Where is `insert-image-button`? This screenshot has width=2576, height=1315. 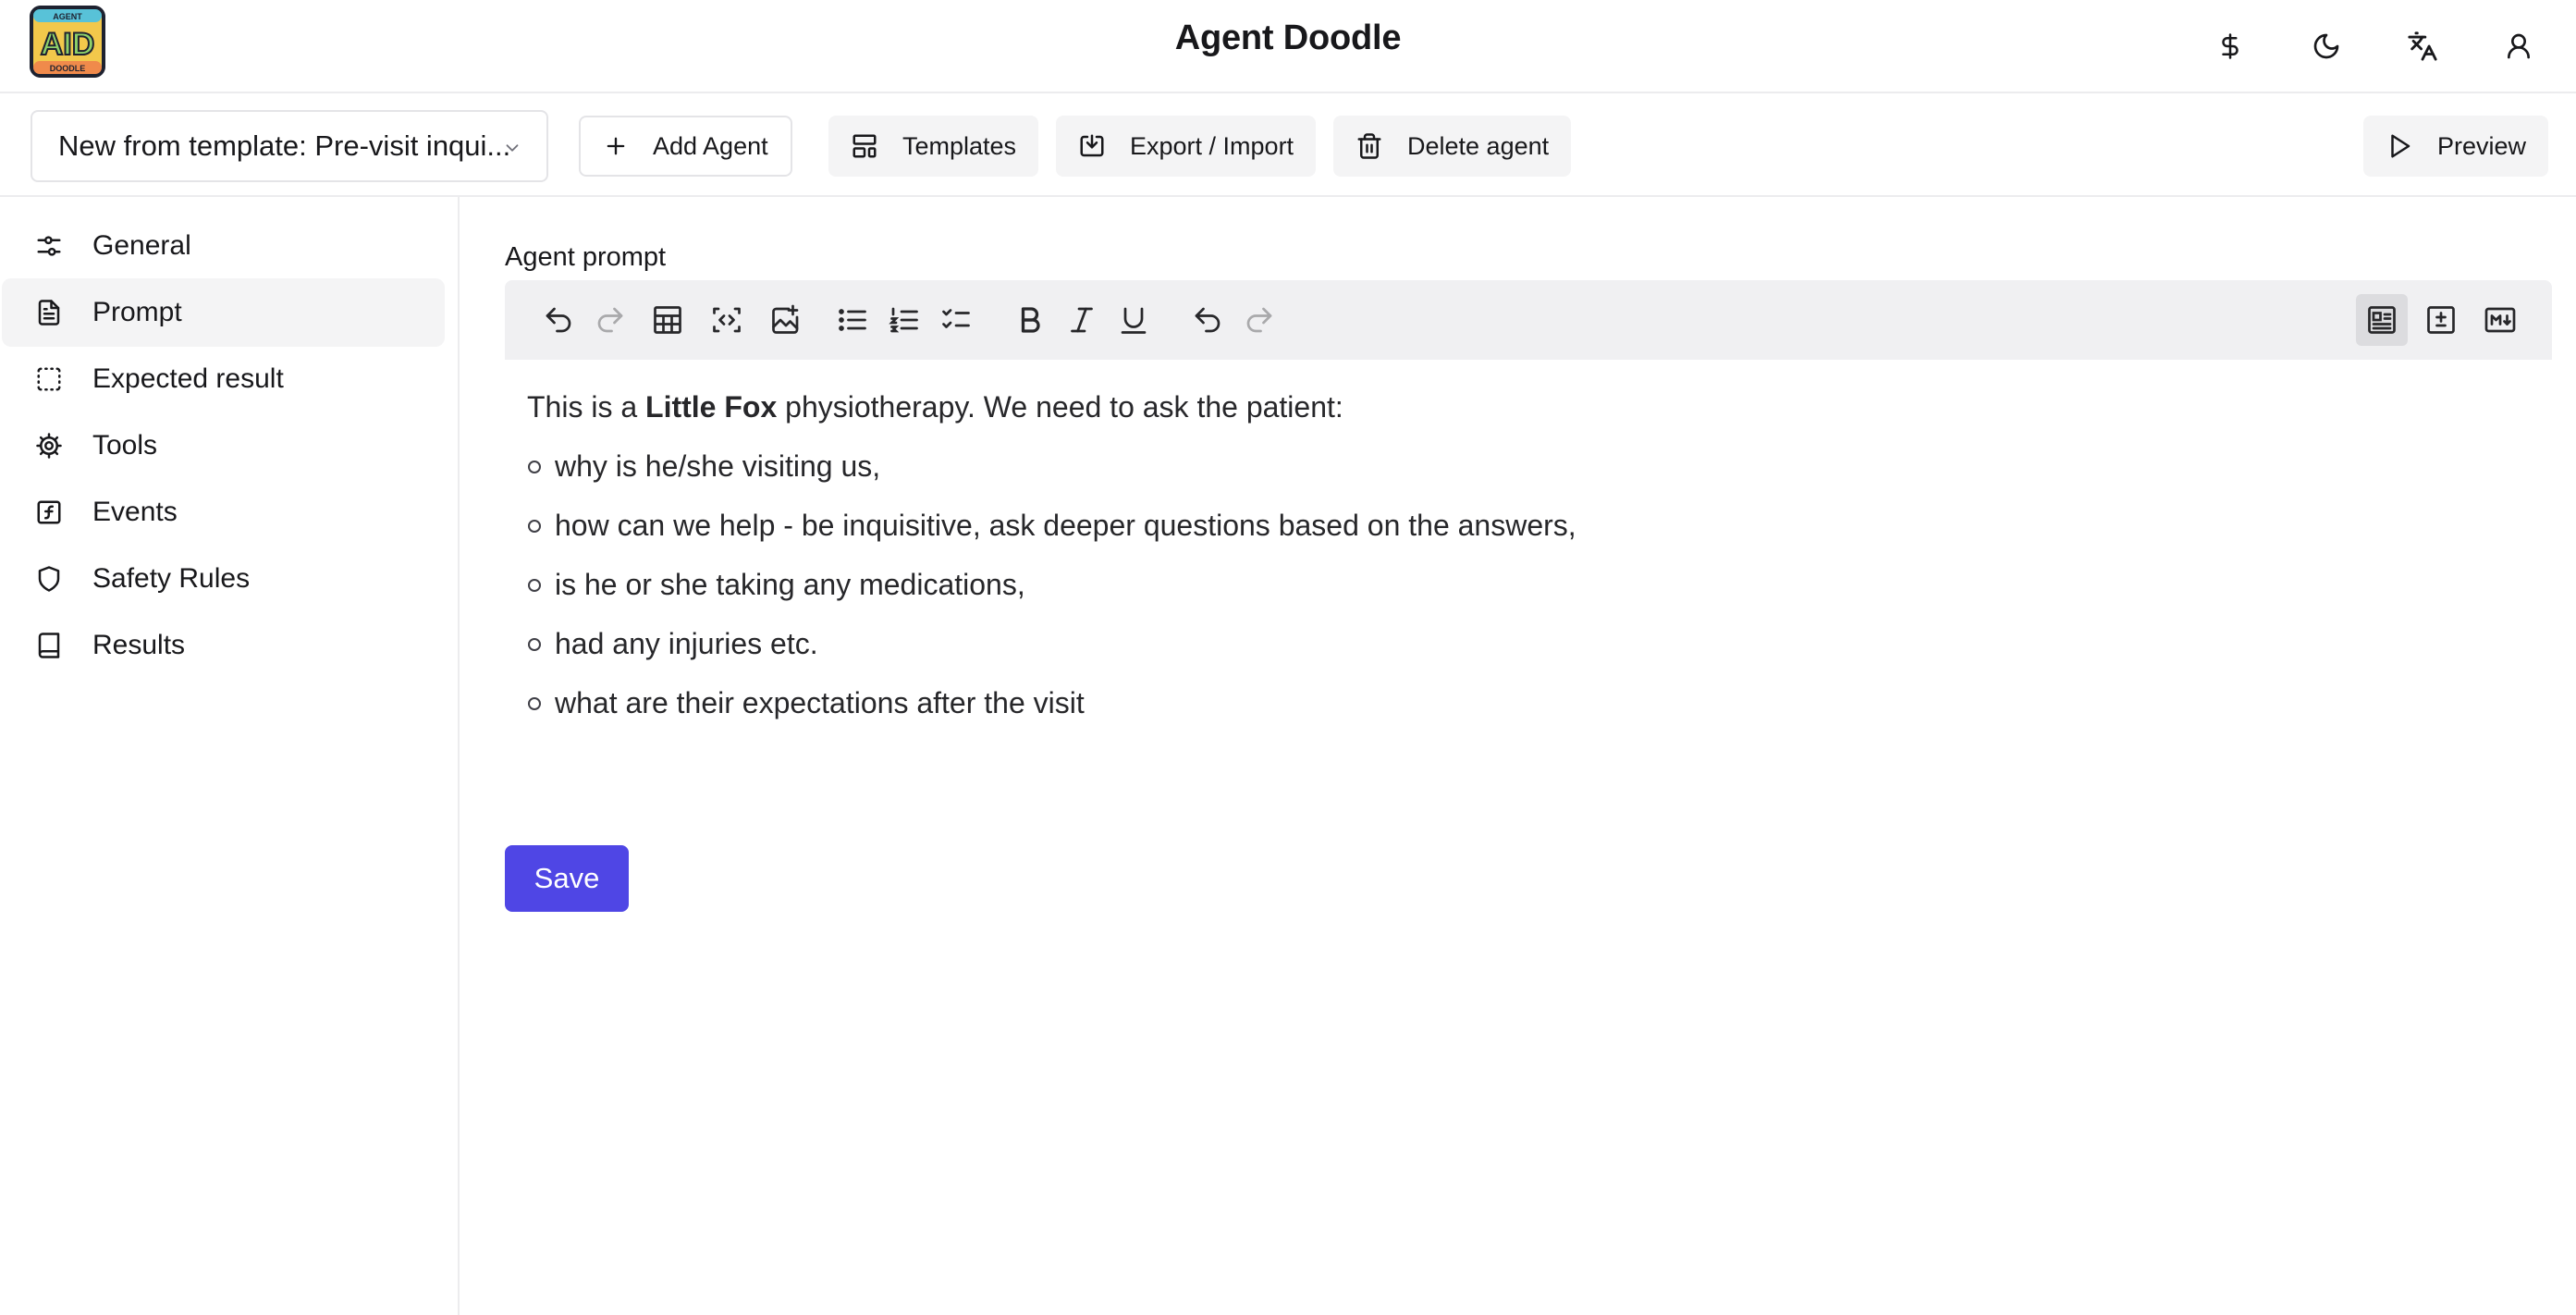
insert-image-button is located at coordinates (786, 320).